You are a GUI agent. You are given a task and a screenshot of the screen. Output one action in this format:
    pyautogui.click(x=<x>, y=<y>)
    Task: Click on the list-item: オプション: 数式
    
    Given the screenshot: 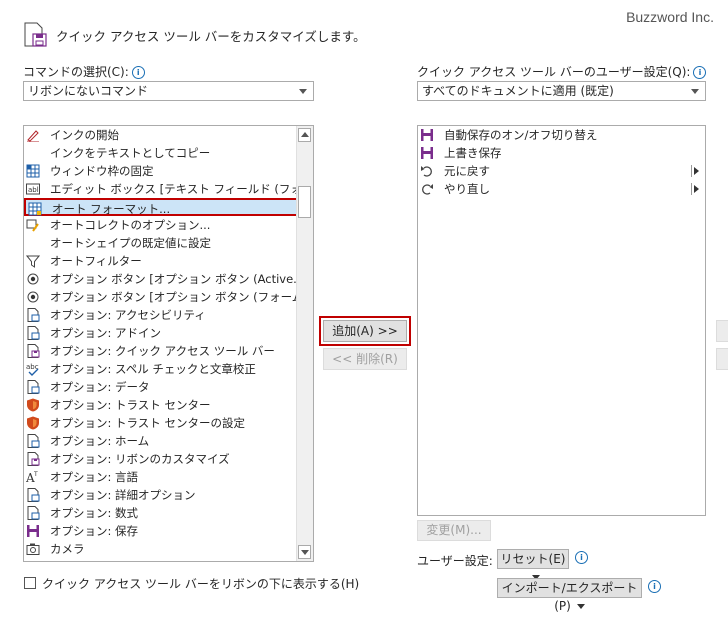 What is the action you would take?
    pyautogui.click(x=161, y=513)
    